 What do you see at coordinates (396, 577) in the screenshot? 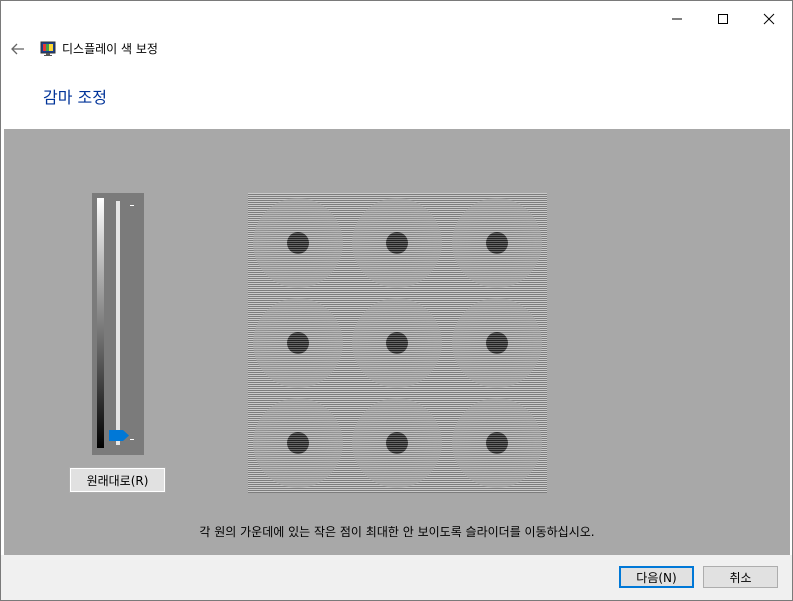
I see `footer-bar: 다음(N) 취소` at bounding box center [396, 577].